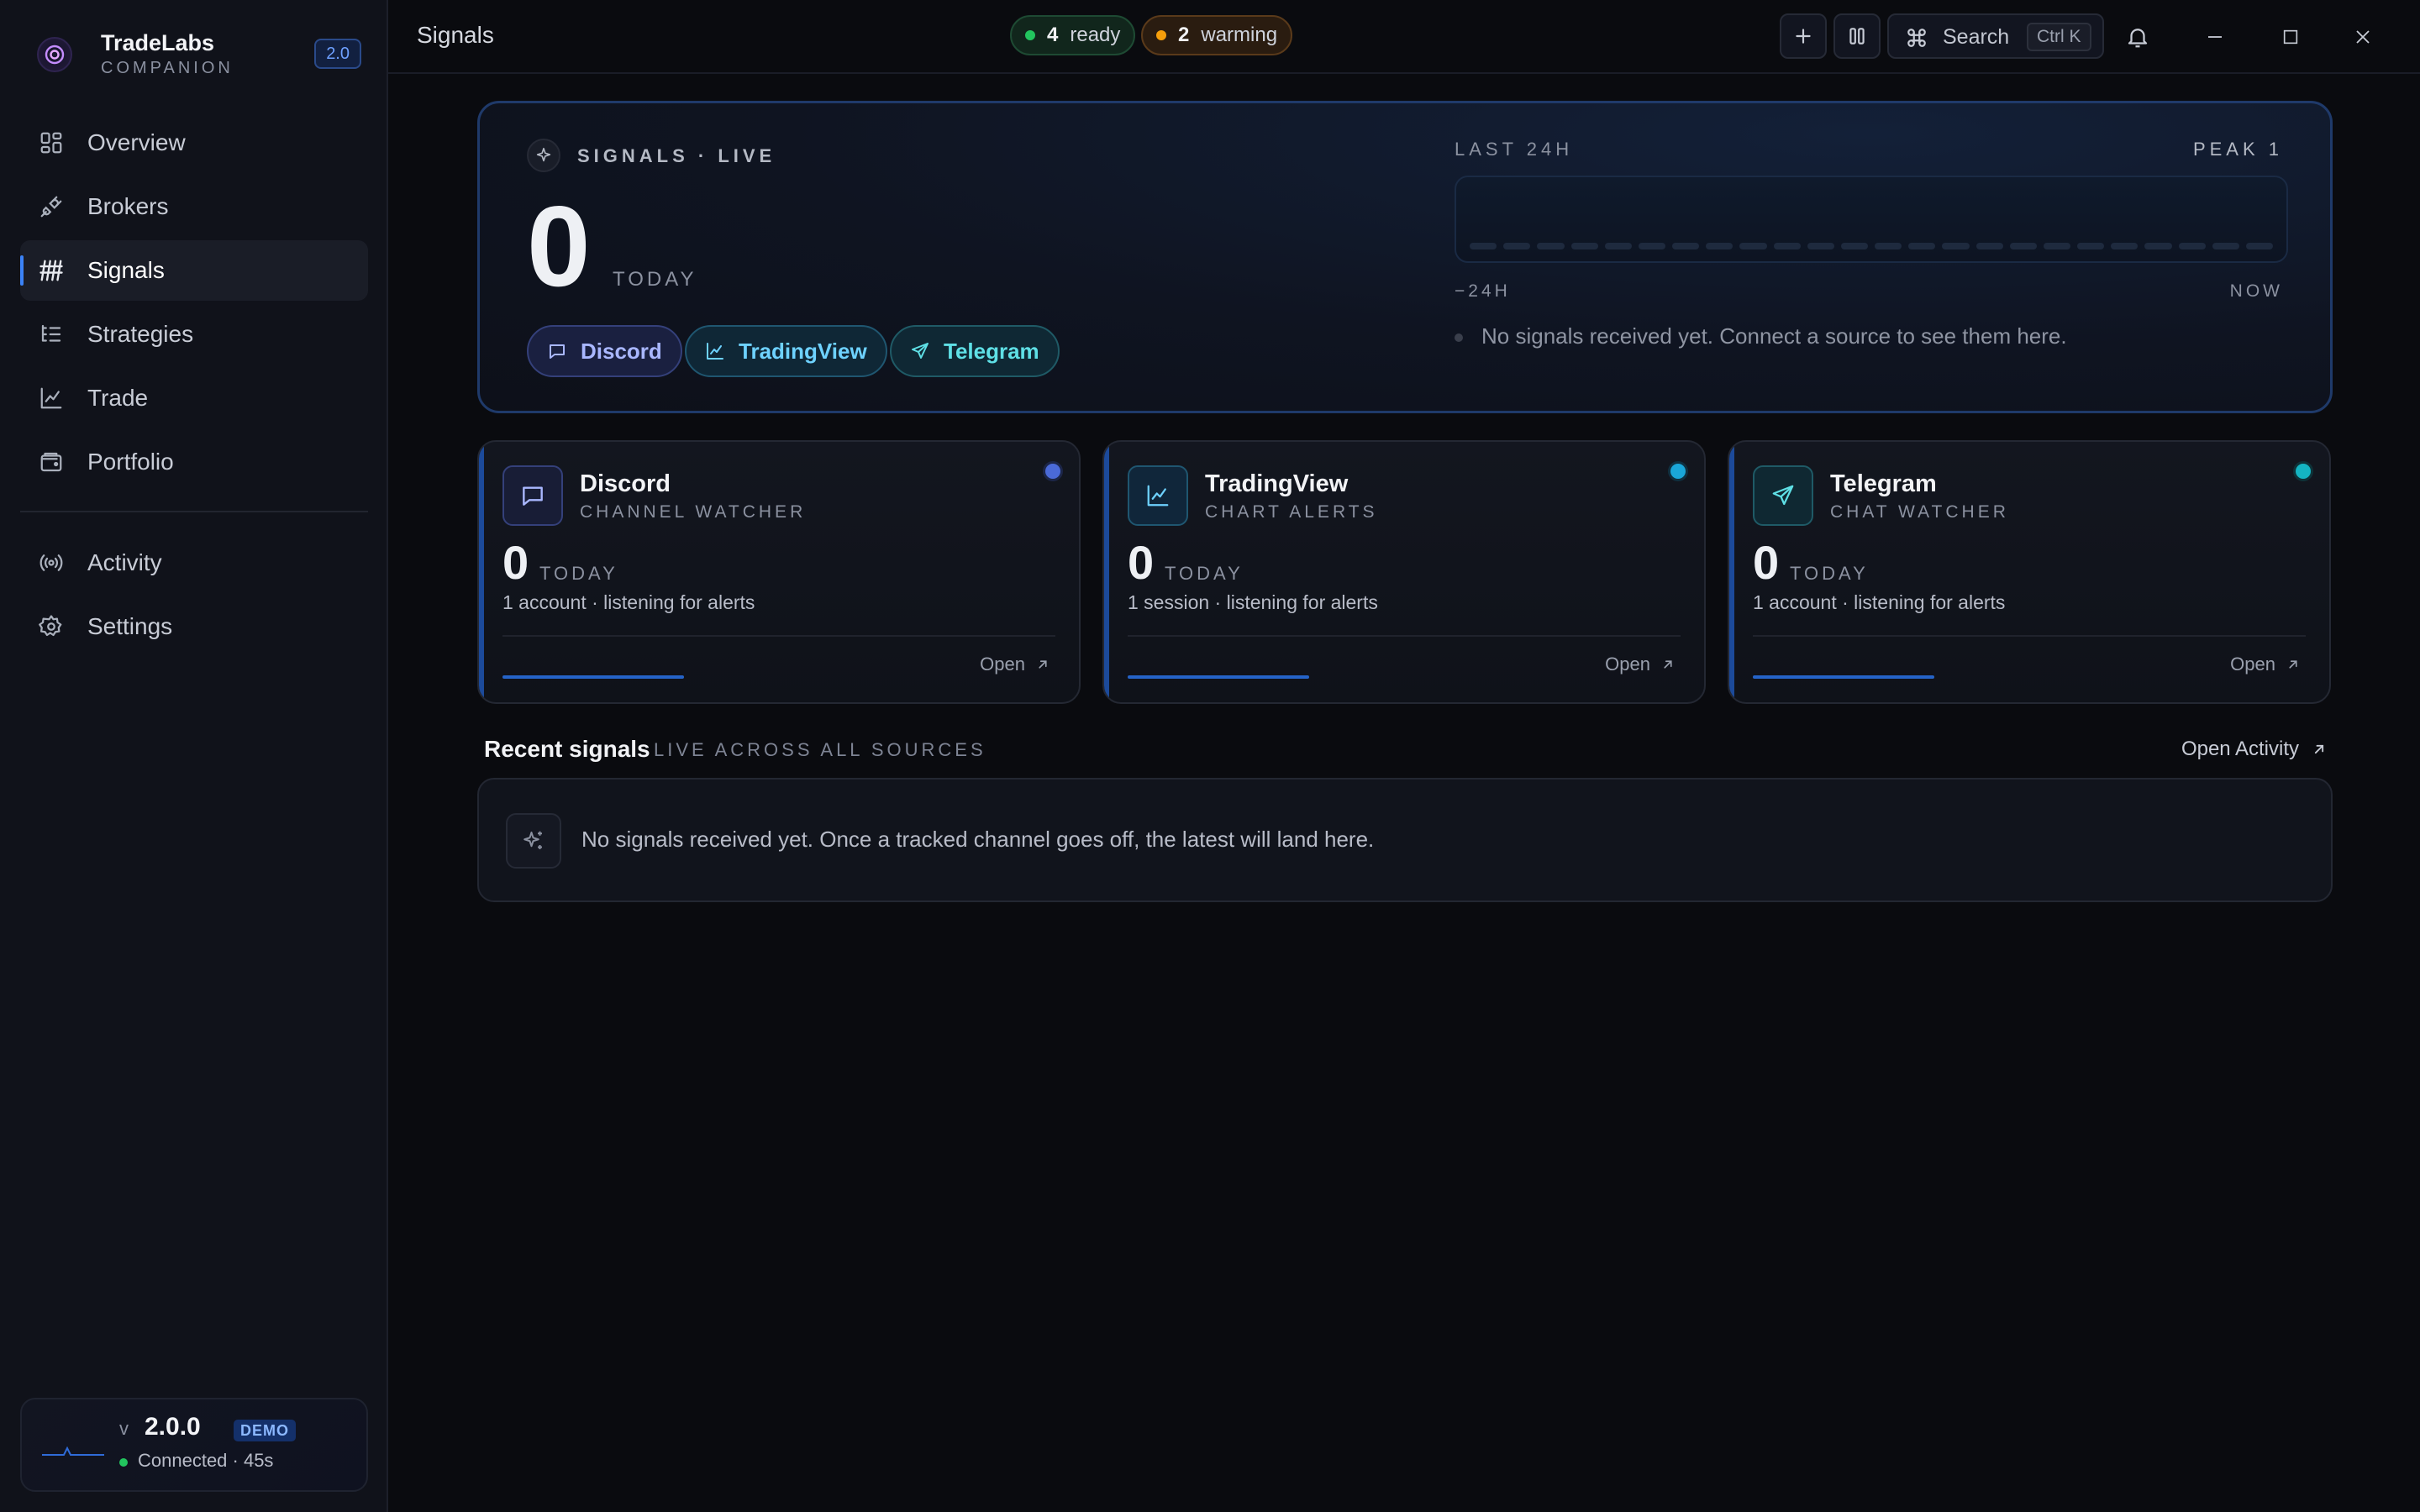 Image resolution: width=2420 pixels, height=1512 pixels. Describe the element at coordinates (128, 206) in the screenshot. I see `sidebar-item-label: Brokers` at that location.